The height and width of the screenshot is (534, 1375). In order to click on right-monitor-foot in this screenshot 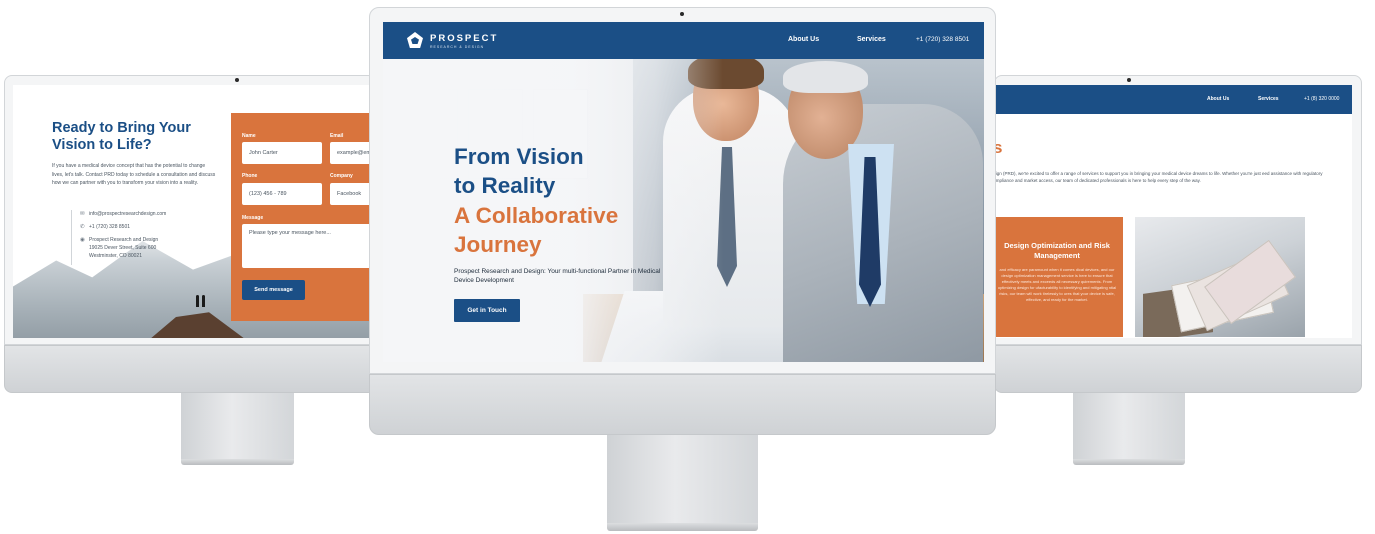, I will do `click(1129, 462)`.